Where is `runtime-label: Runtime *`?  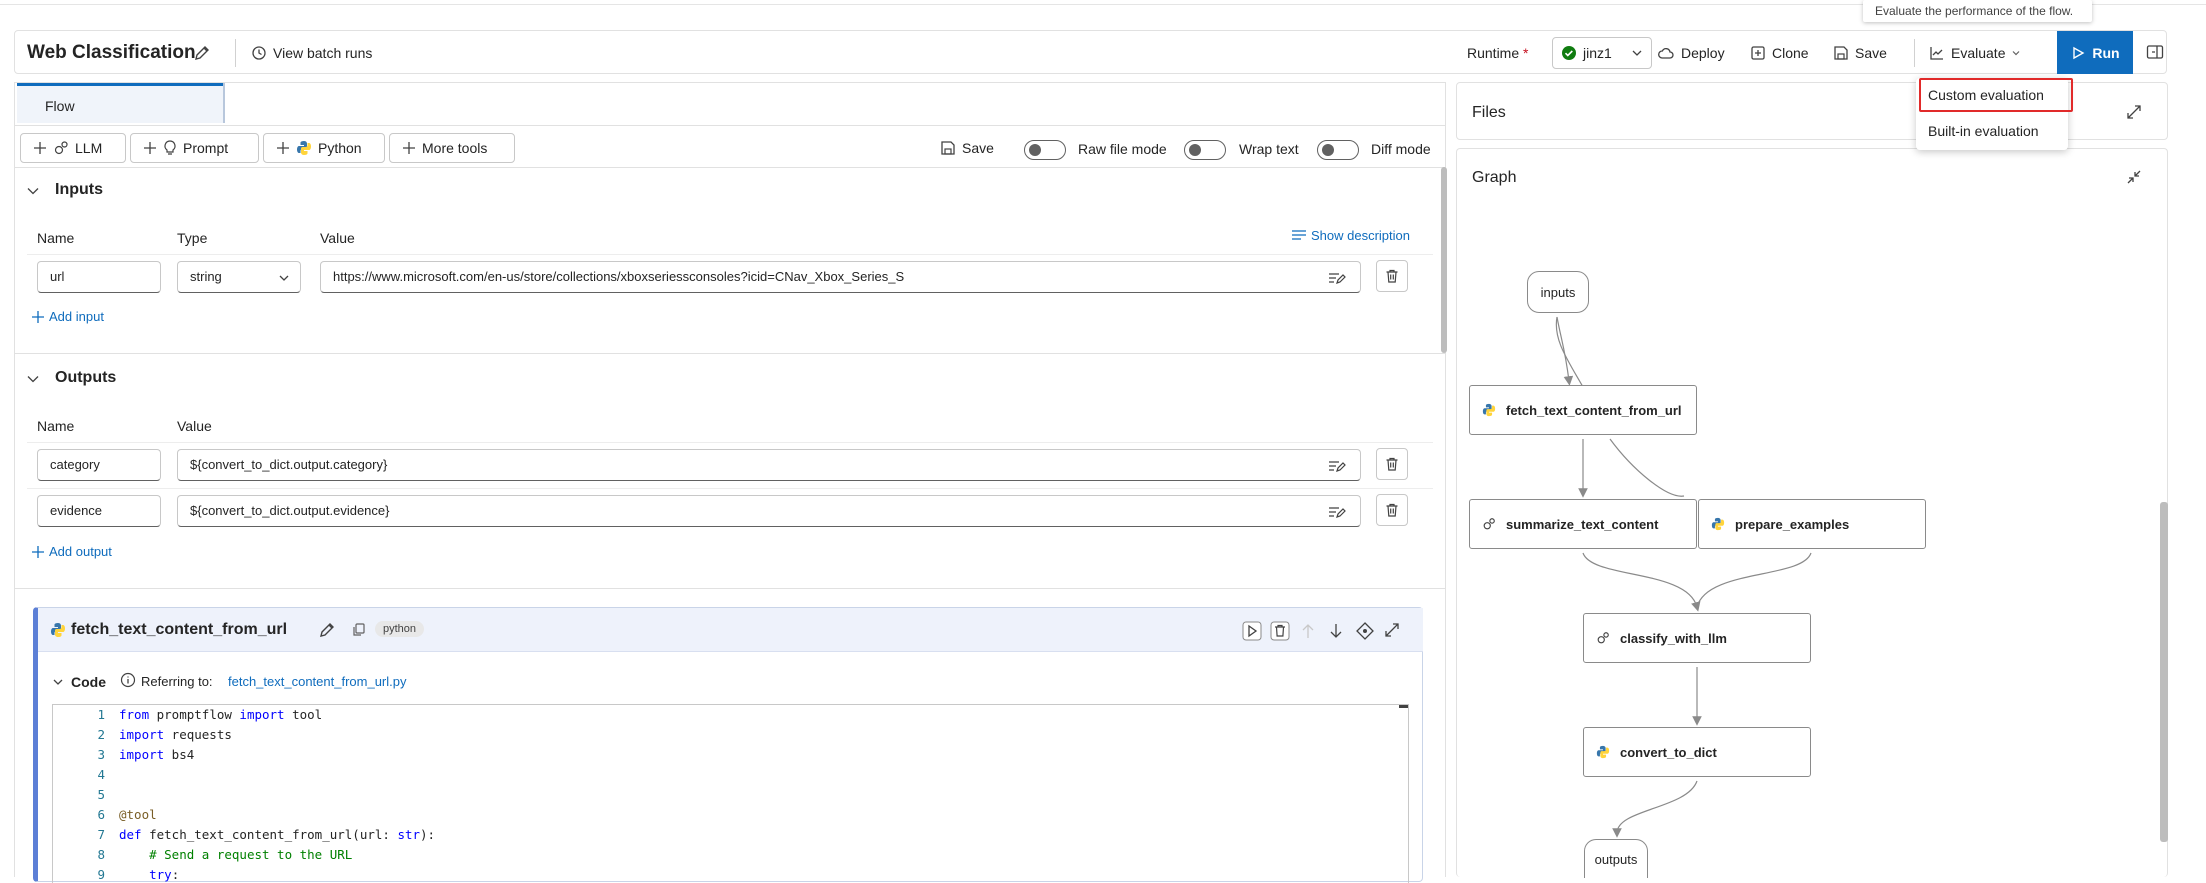
runtime-label: Runtime * is located at coordinates (1498, 53).